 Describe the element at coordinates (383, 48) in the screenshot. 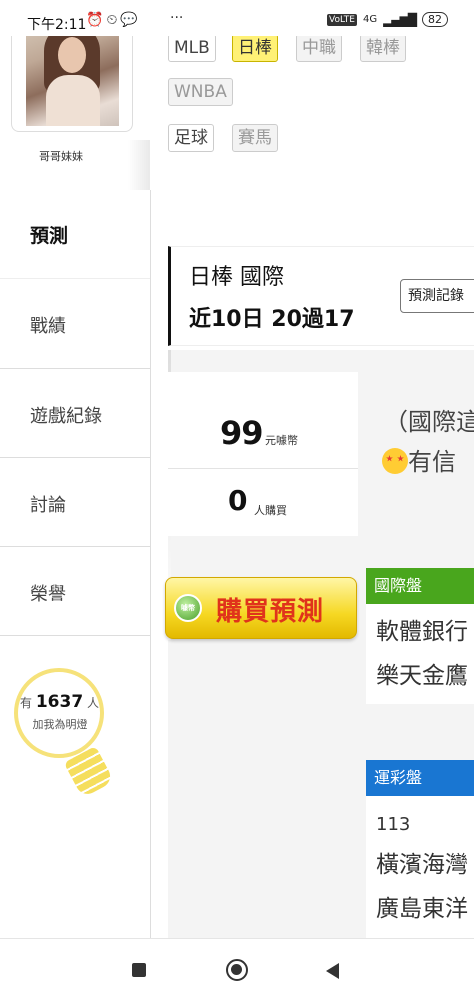

I see `tag-kbo: 韓棒` at that location.